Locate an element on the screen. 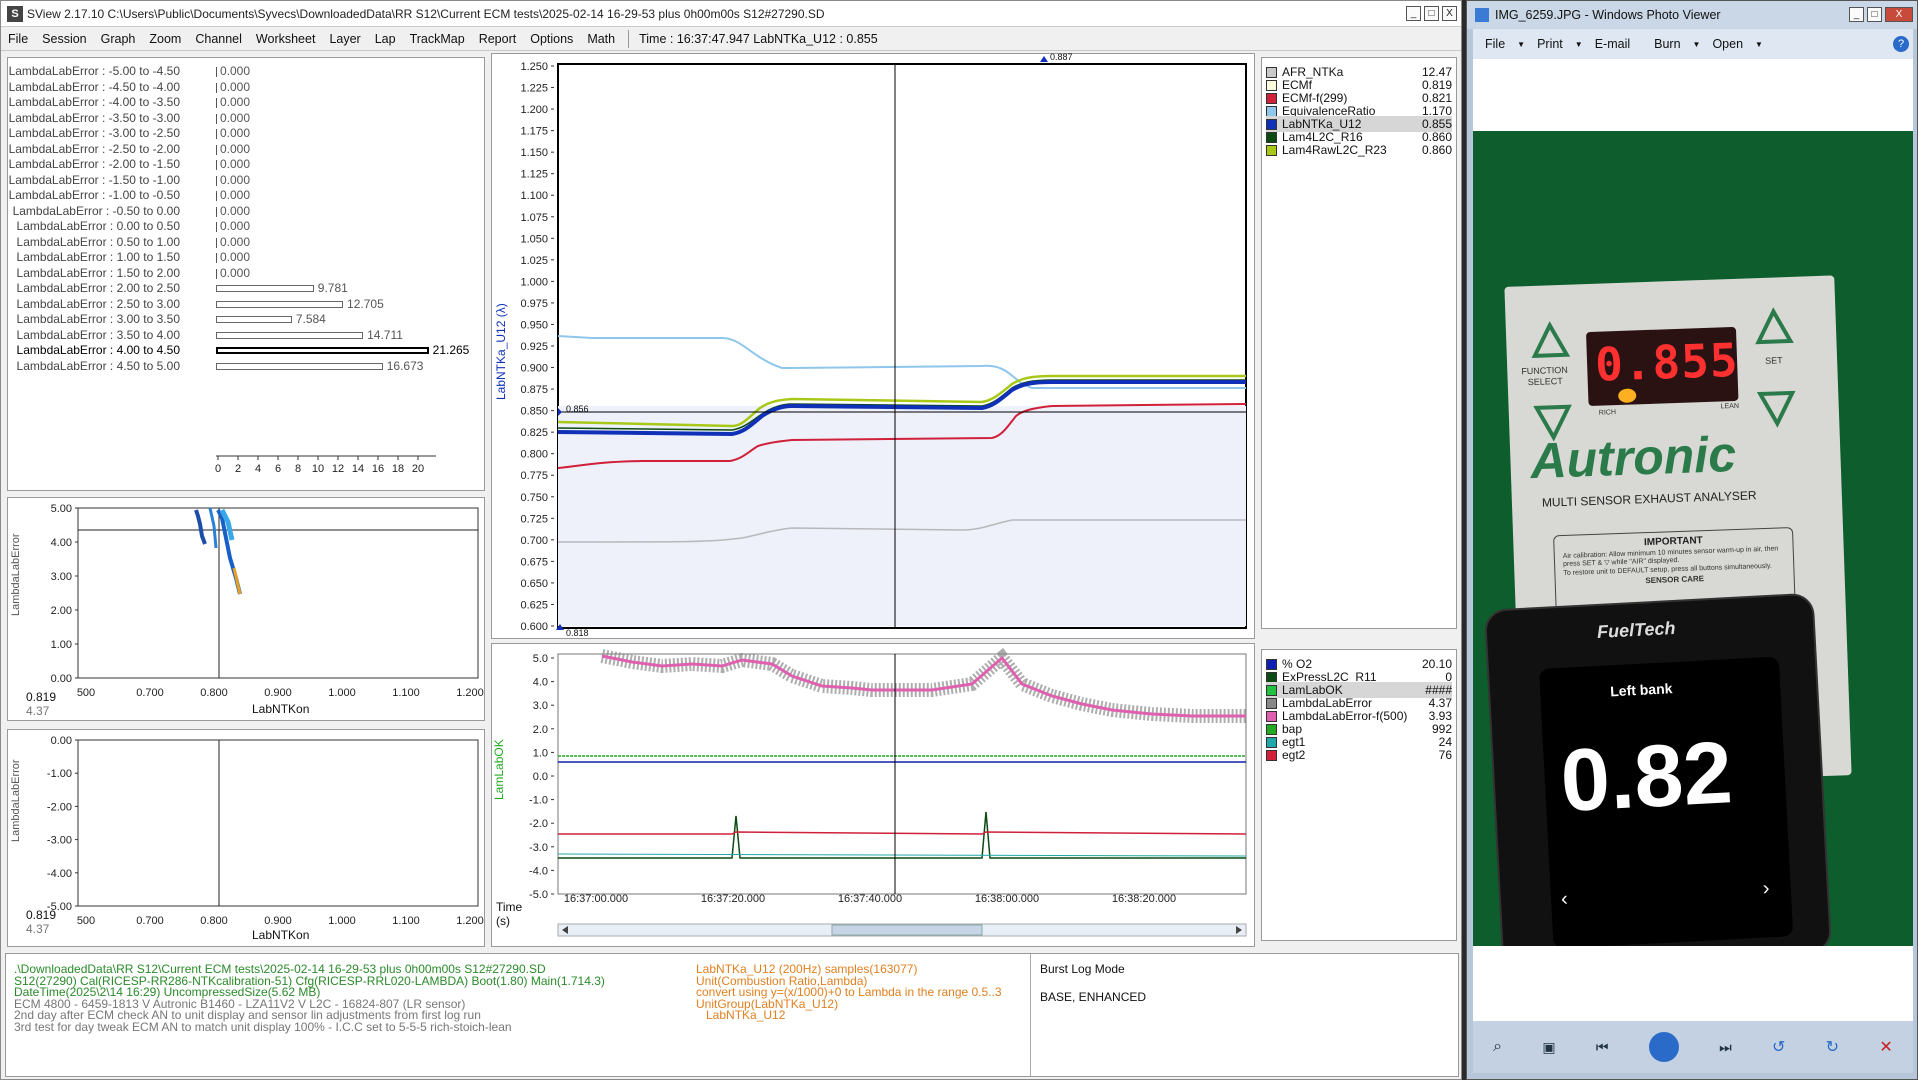 The height and width of the screenshot is (1080, 1918). scatter2-readout-y: 4.37 is located at coordinates (38, 929).